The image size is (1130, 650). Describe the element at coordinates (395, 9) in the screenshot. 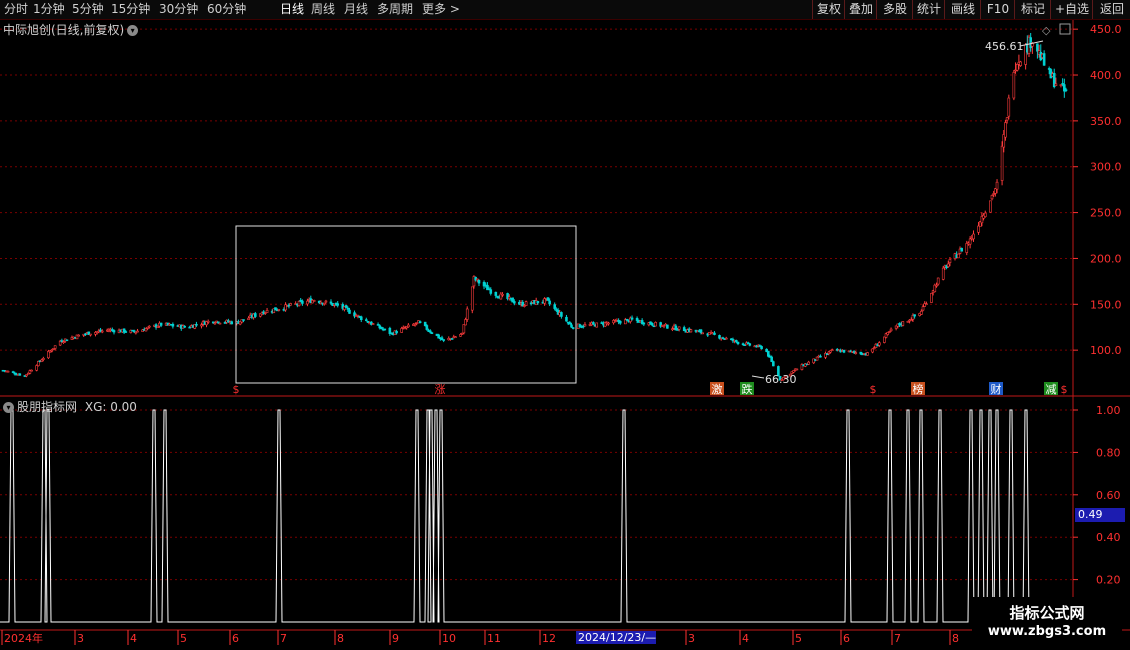

I see `period-tab-9: 多周期` at that location.